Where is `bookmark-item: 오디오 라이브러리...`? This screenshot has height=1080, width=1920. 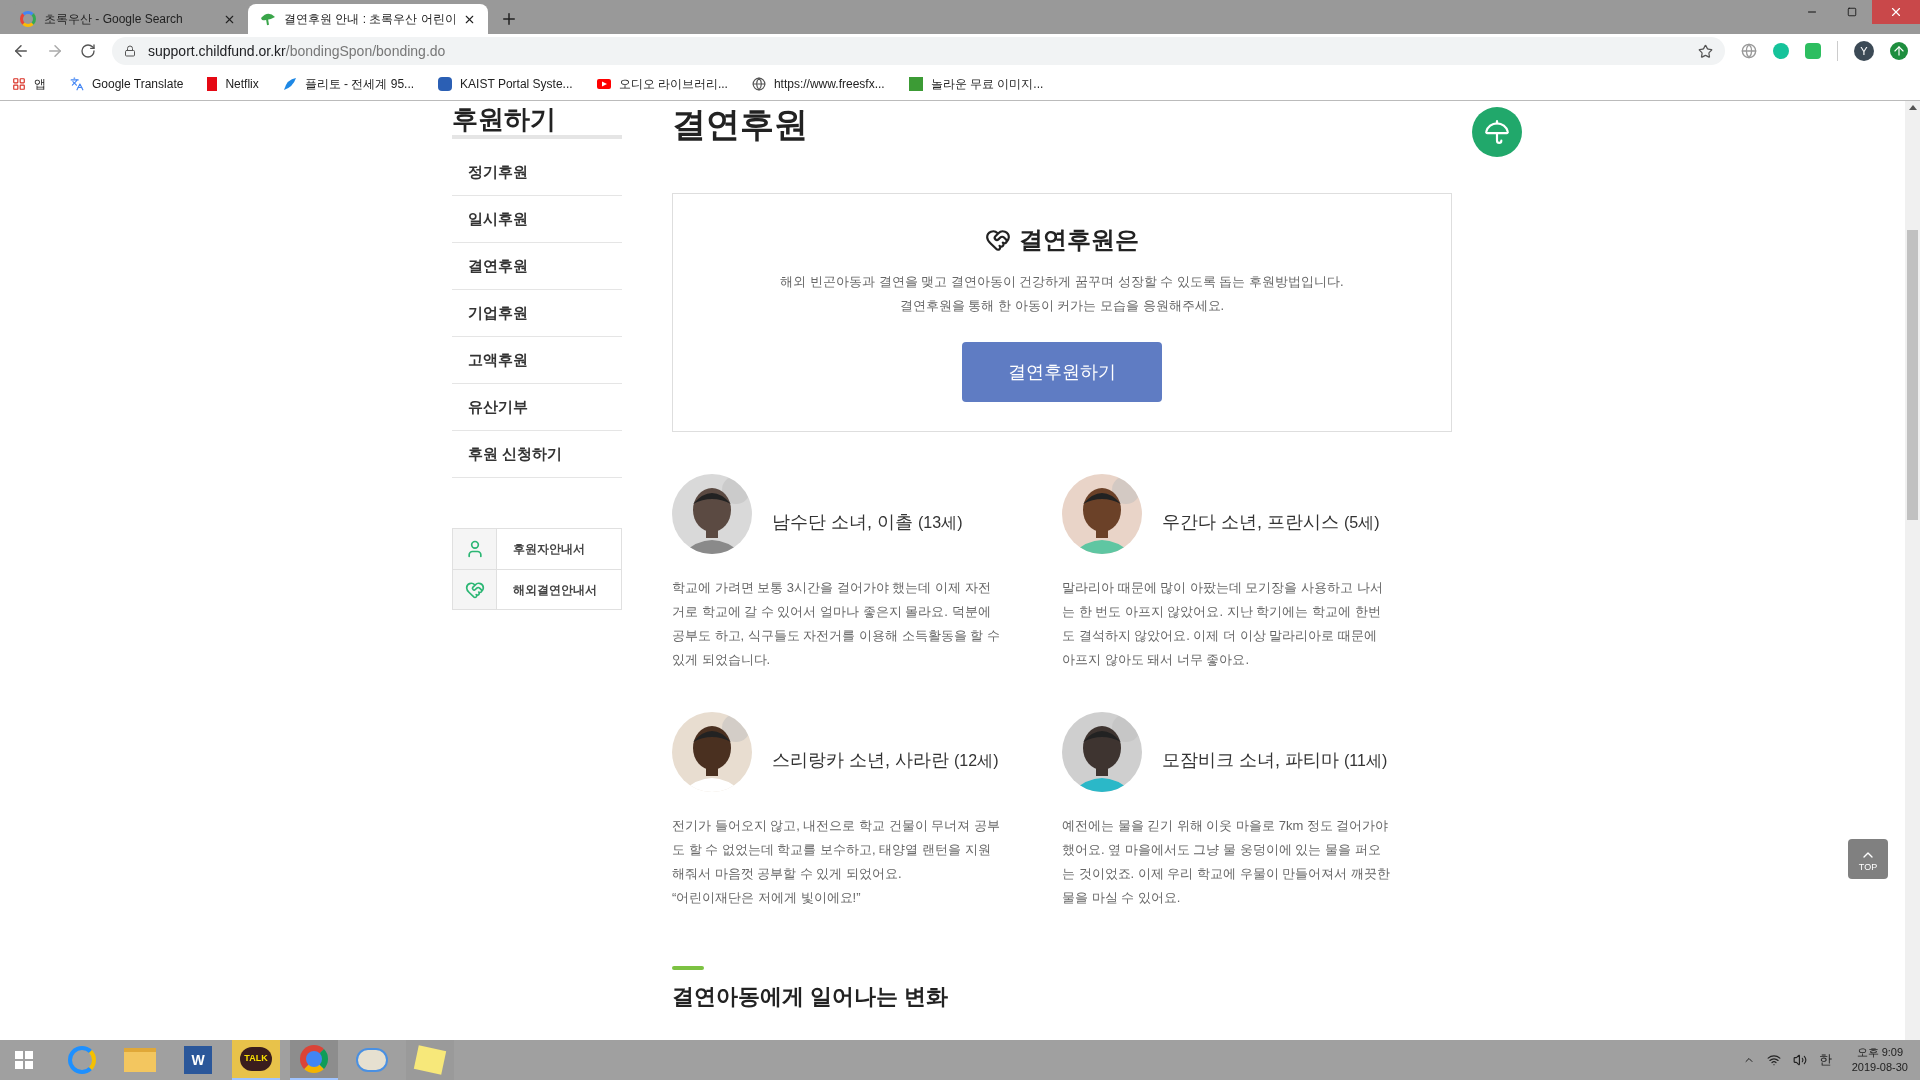
bookmark-item: 오디오 라이브러리... is located at coordinates (666, 84).